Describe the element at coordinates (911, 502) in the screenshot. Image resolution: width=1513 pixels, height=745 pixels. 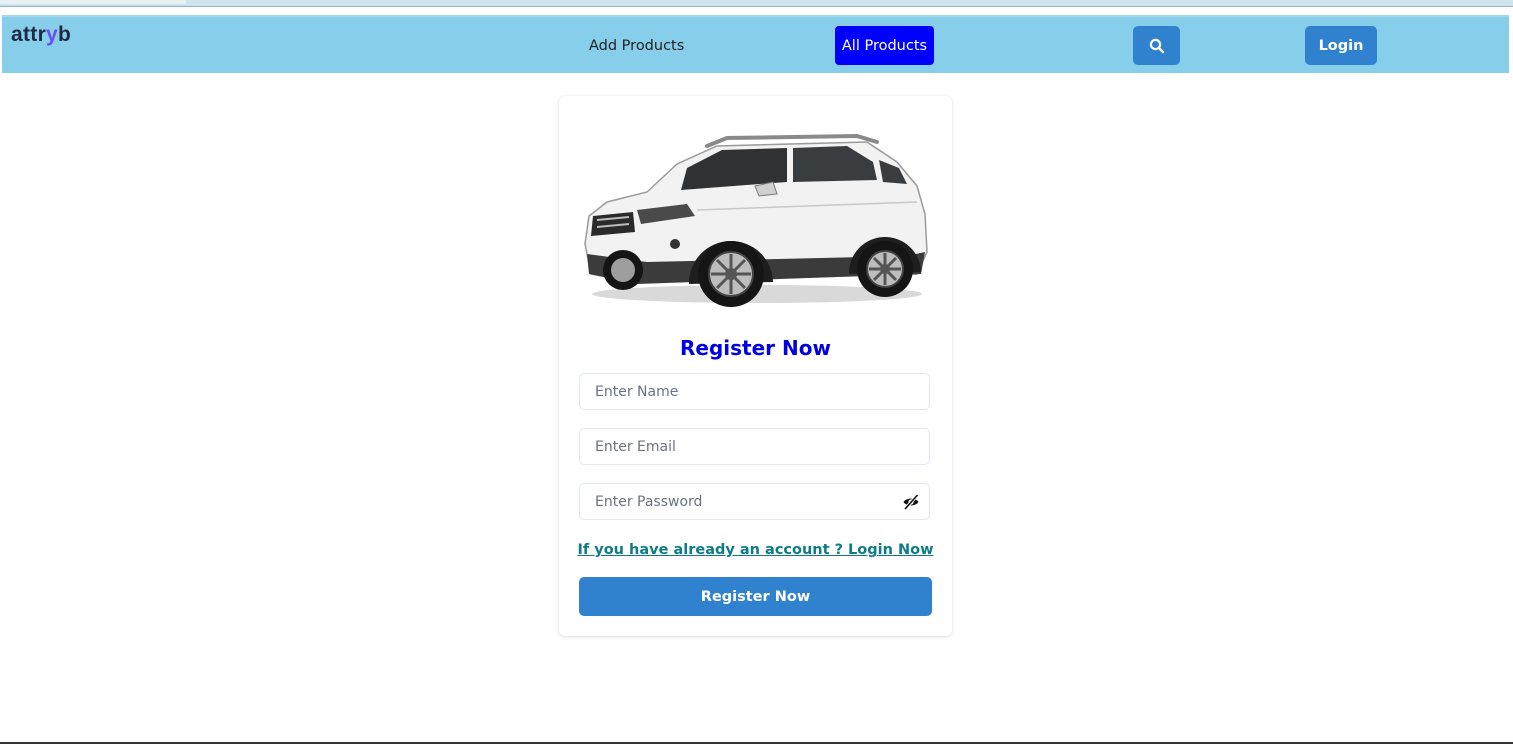
I see `eye-slash-icon` at that location.